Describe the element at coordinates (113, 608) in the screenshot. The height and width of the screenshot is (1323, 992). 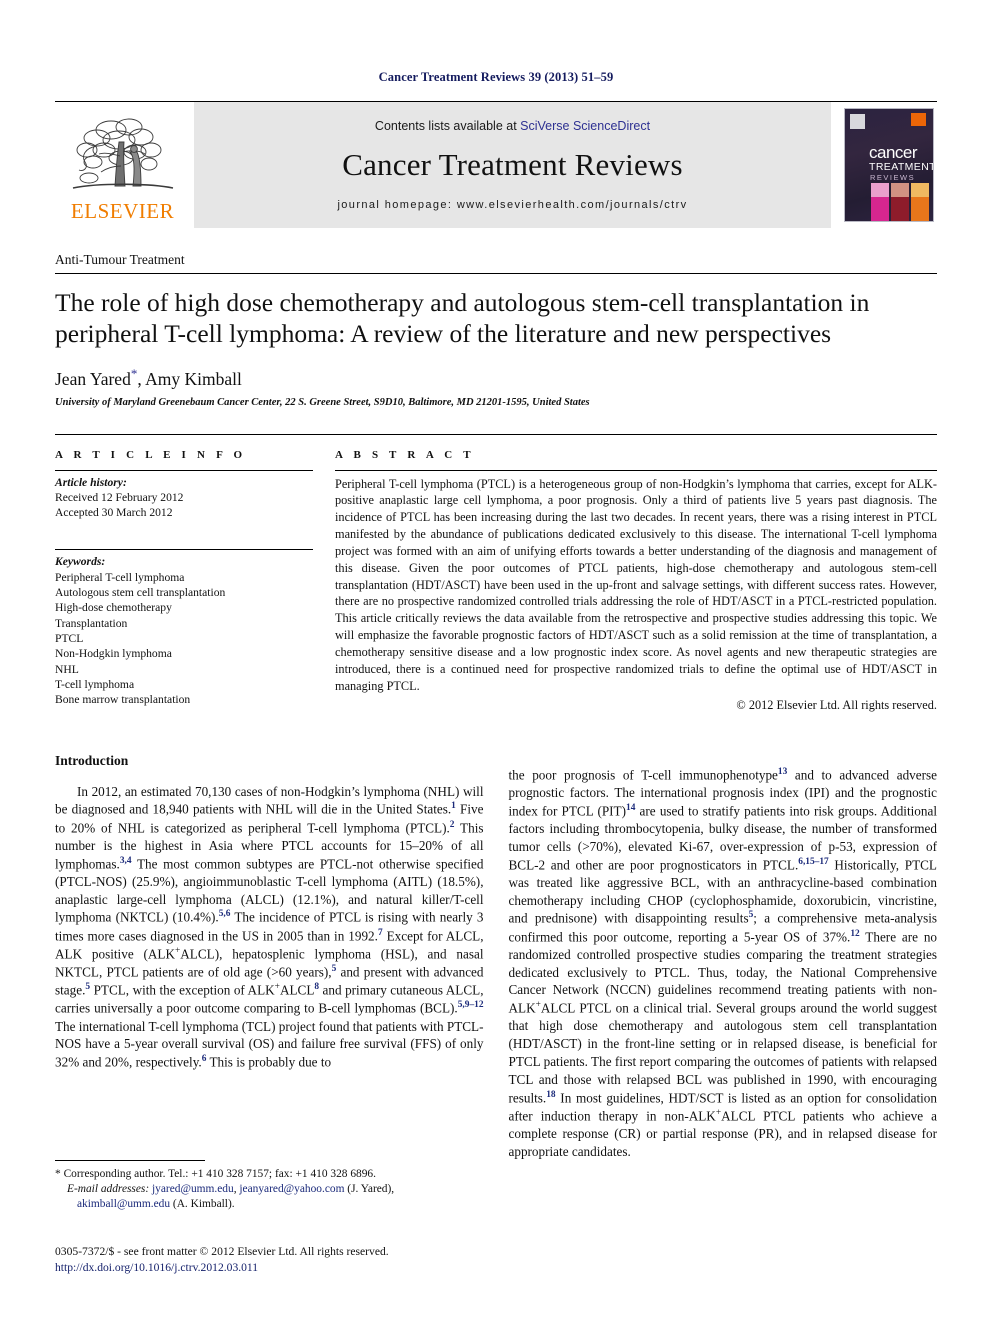
I see `keyword-item: High-dose chemotherapy` at that location.